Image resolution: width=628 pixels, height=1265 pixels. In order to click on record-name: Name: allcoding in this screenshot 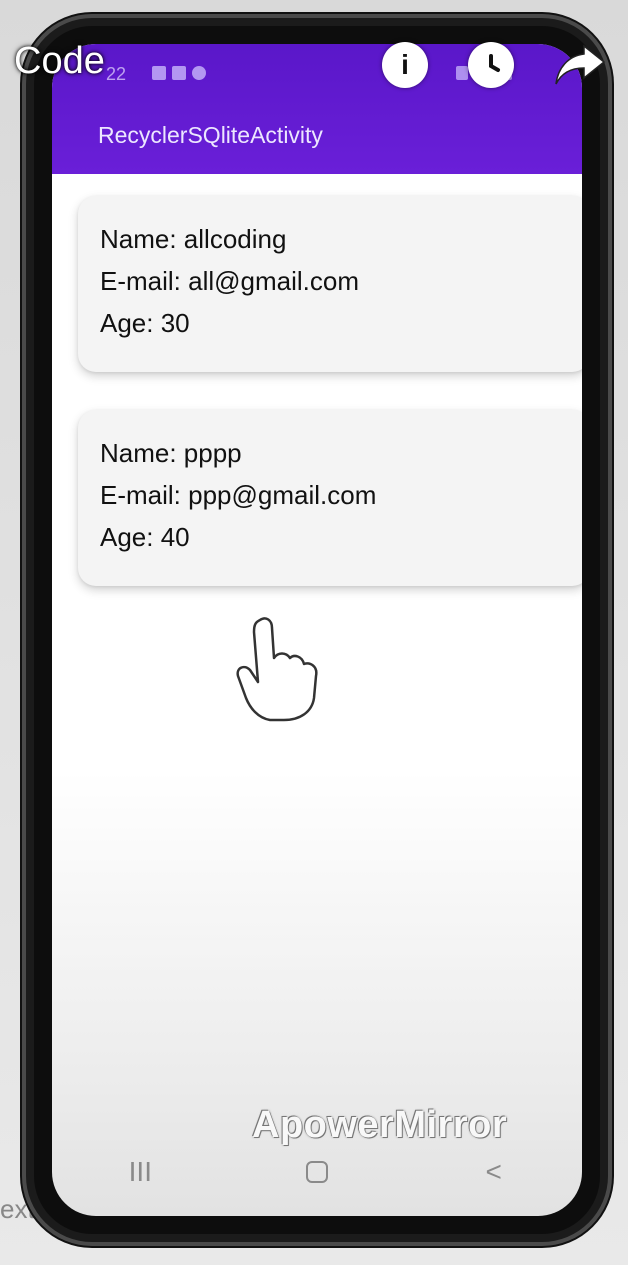, I will do `click(193, 239)`.